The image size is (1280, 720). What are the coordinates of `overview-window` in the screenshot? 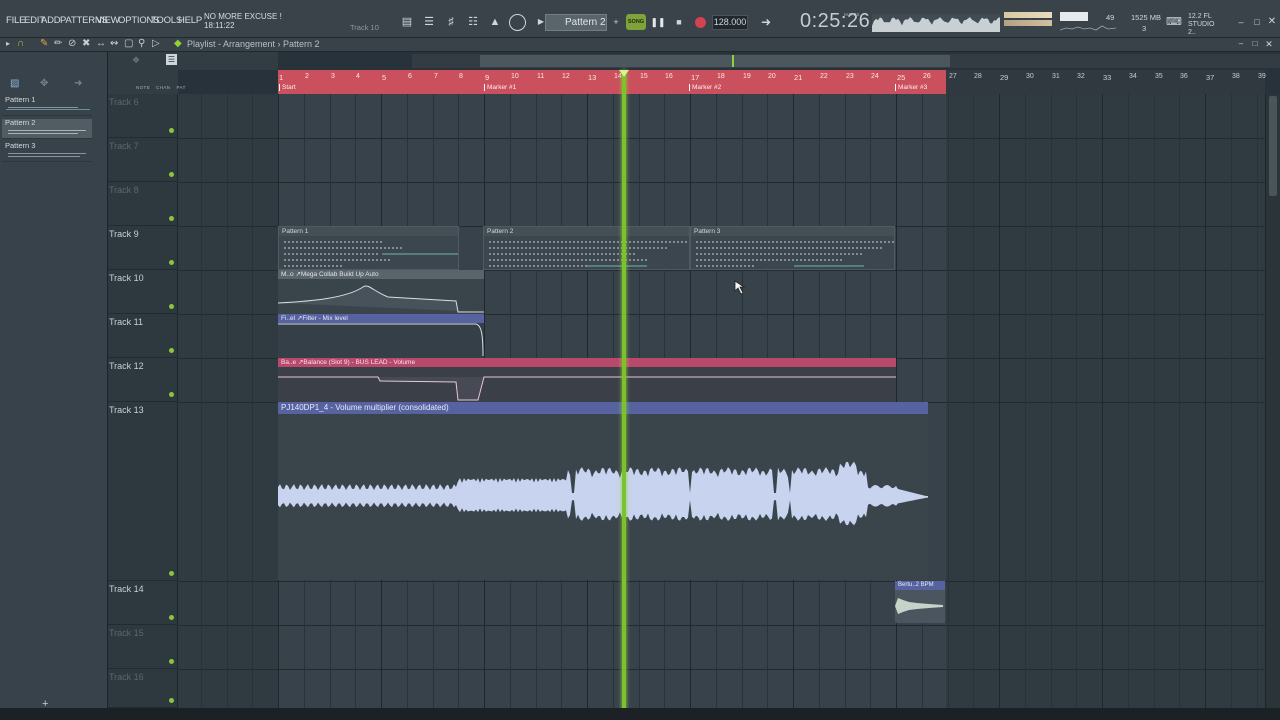 It's located at (715, 61).